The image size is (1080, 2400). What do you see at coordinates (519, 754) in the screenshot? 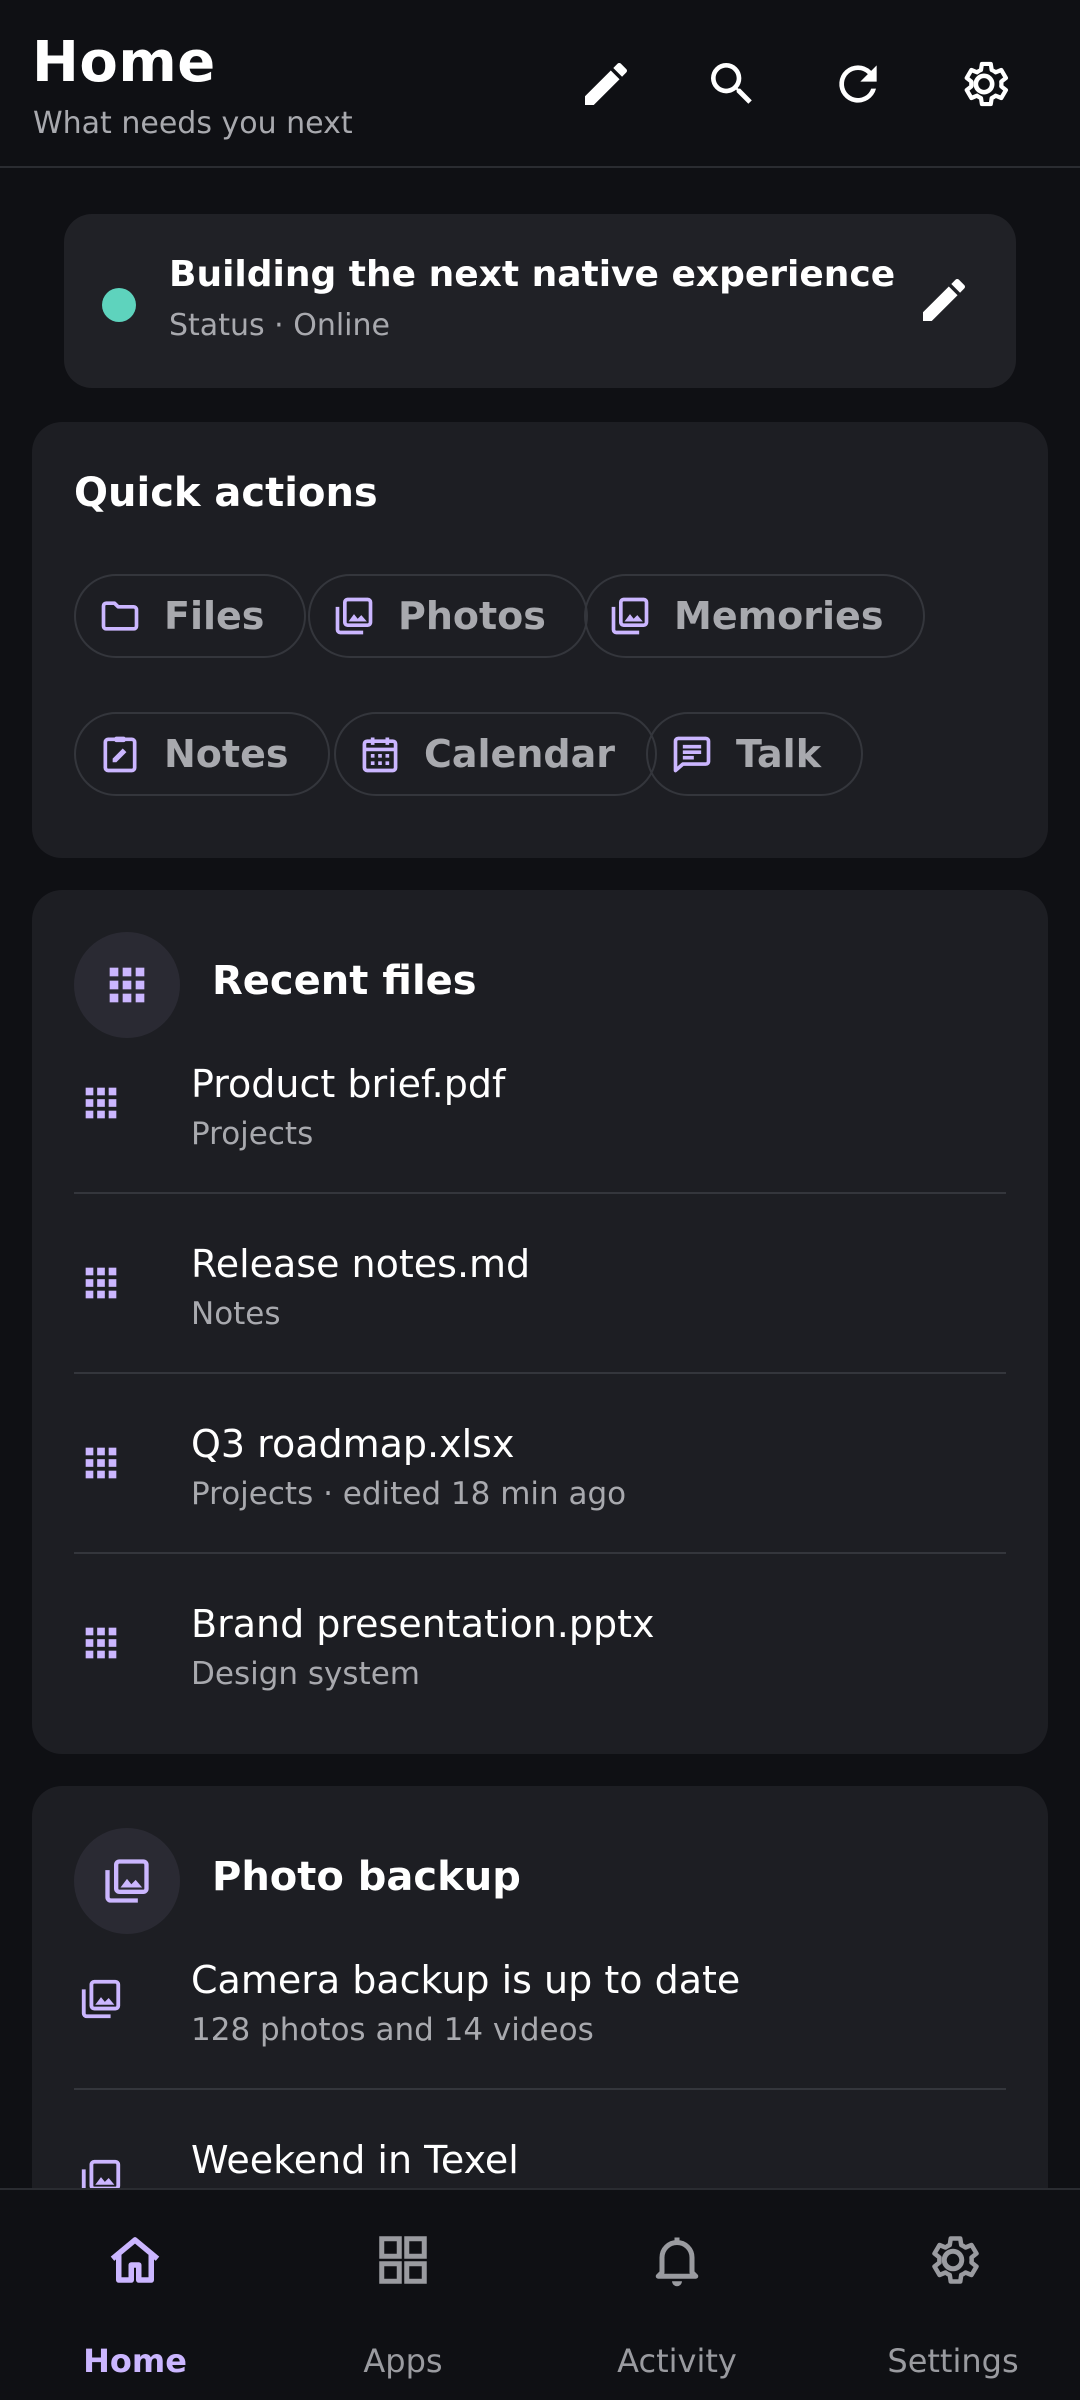
I see `quick-action-label: Calendar` at bounding box center [519, 754].